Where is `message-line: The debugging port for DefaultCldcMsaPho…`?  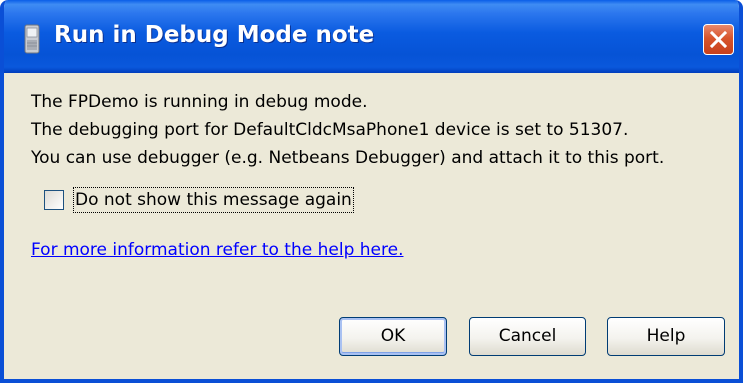 message-line: The debugging port for DefaultCldcMsaPho… is located at coordinates (330, 130).